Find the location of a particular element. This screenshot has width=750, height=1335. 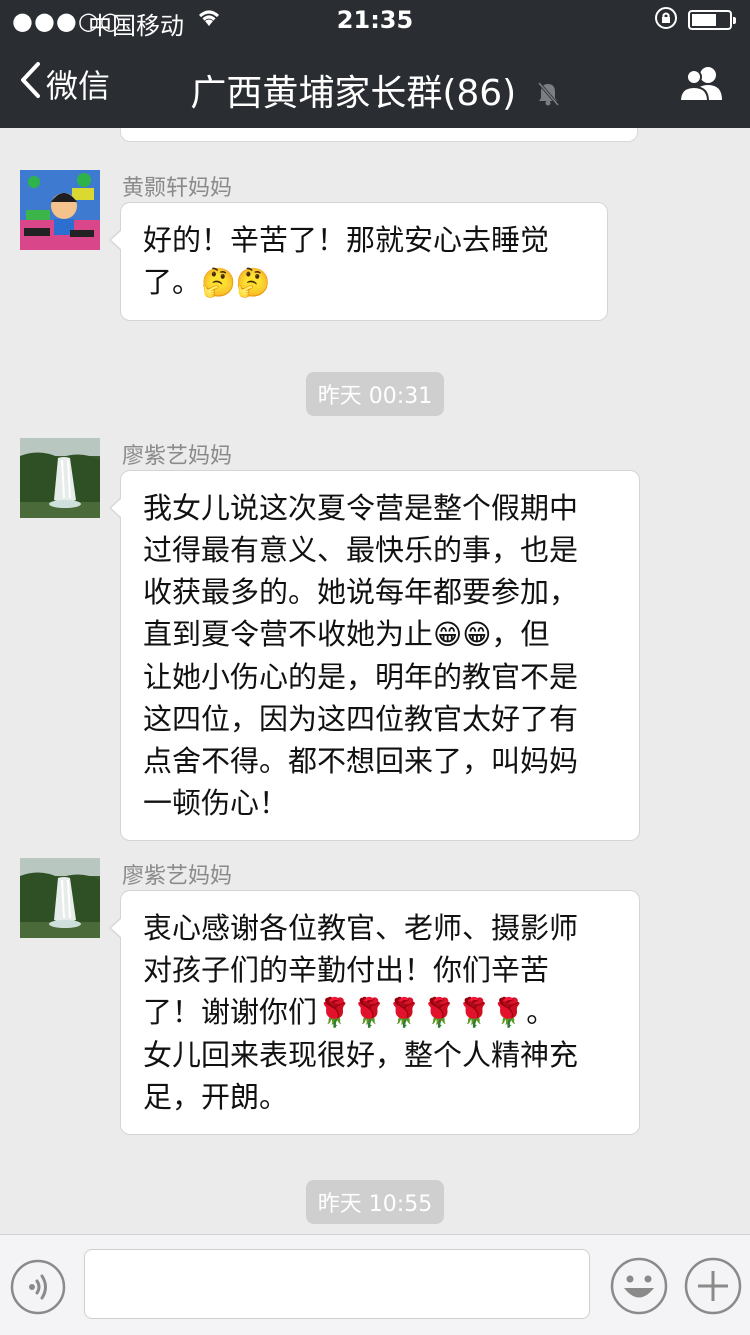

chat-title-wrap: 广西黄埔家长群(86) is located at coordinates (375, 90).